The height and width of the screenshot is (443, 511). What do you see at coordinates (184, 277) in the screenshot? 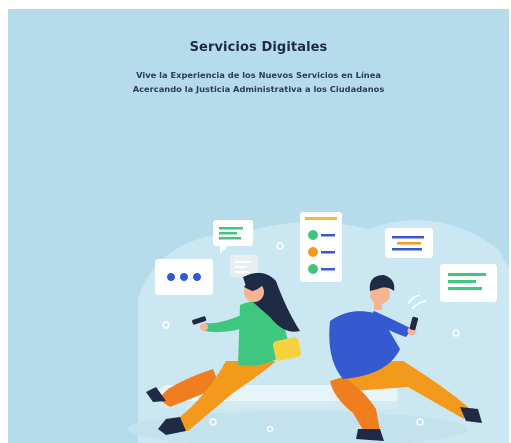
I see `typing-dots-icon` at bounding box center [184, 277].